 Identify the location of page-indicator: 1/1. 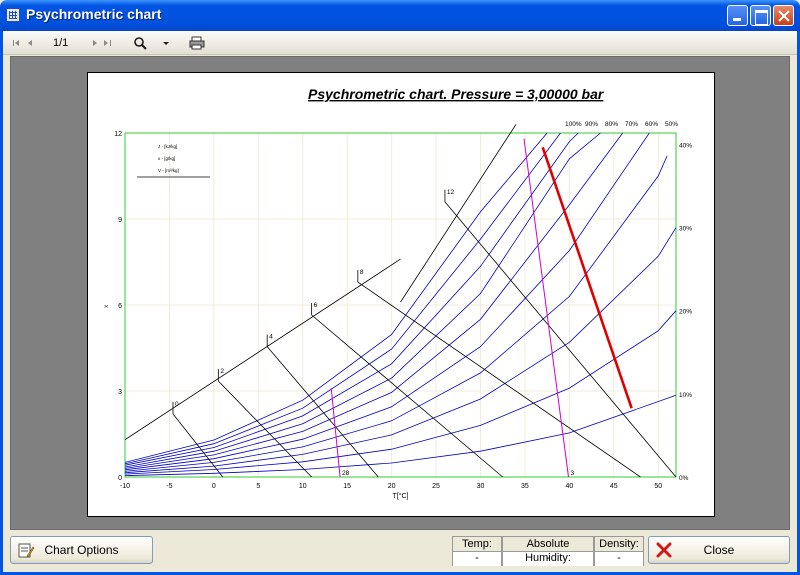
(61, 43).